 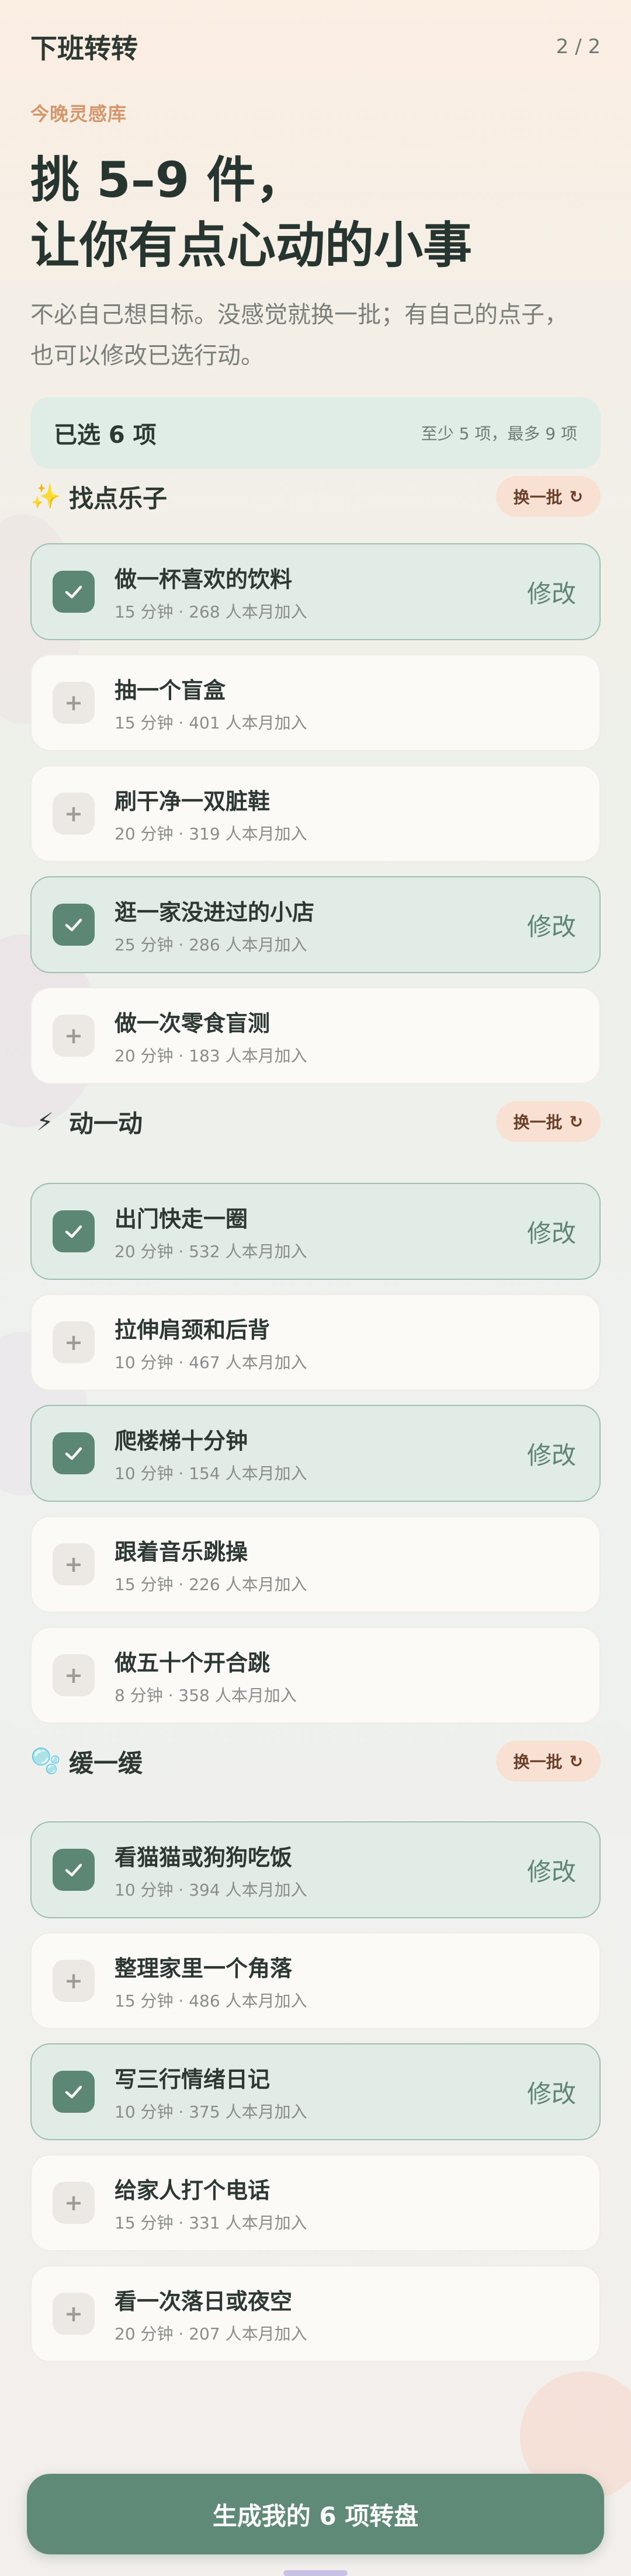 I want to click on activity-card: + 做一次零食盲测 20 分钟 · 183 人本月加入, so click(x=315, y=1035).